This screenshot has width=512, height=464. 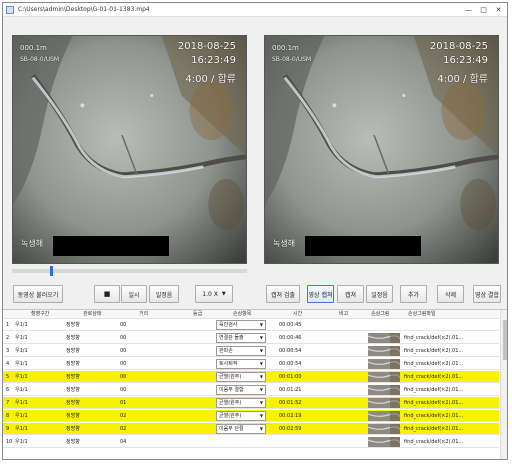 What do you see at coordinates (363, 246) in the screenshot?
I see `redaction-box` at bounding box center [363, 246].